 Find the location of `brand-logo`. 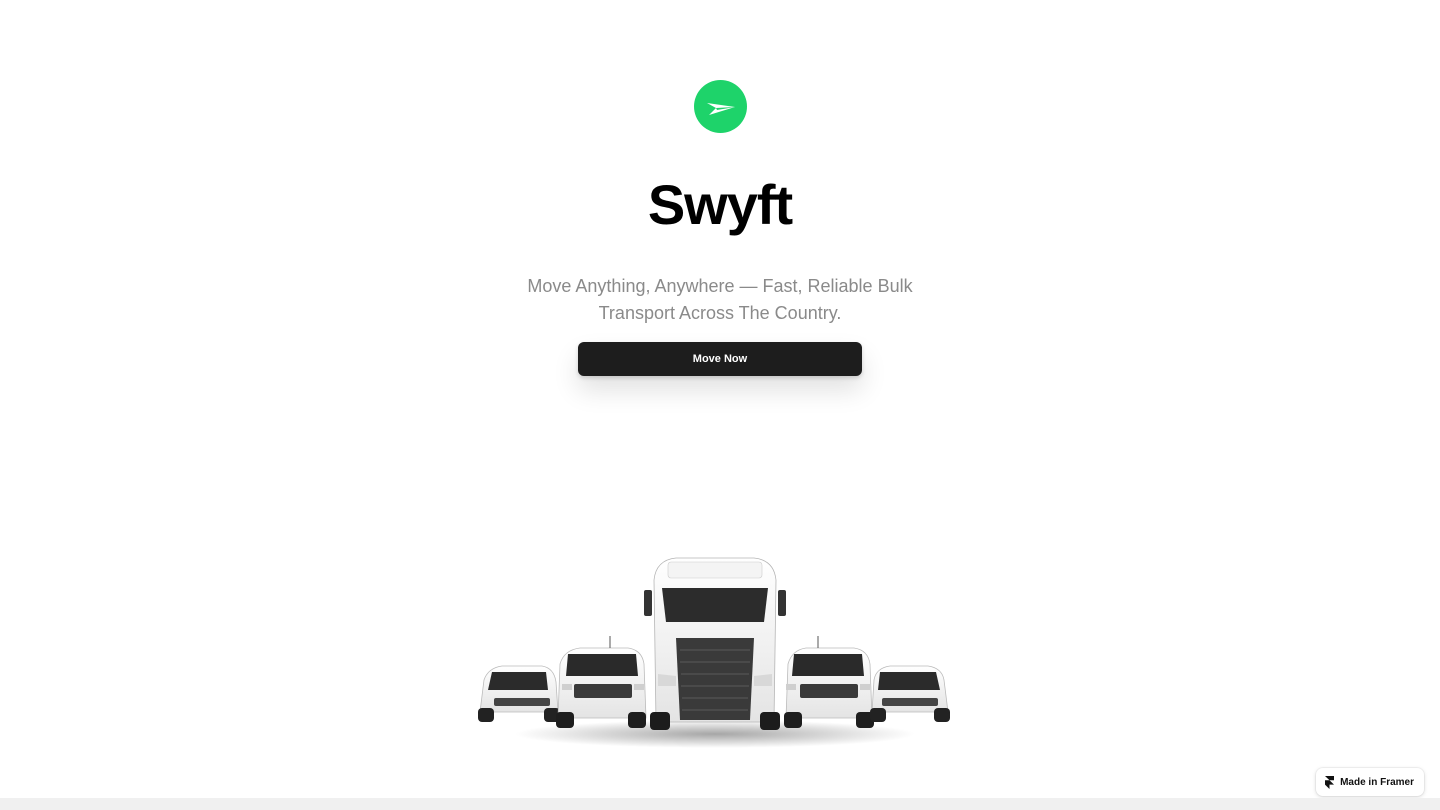

brand-logo is located at coordinates (720, 106).